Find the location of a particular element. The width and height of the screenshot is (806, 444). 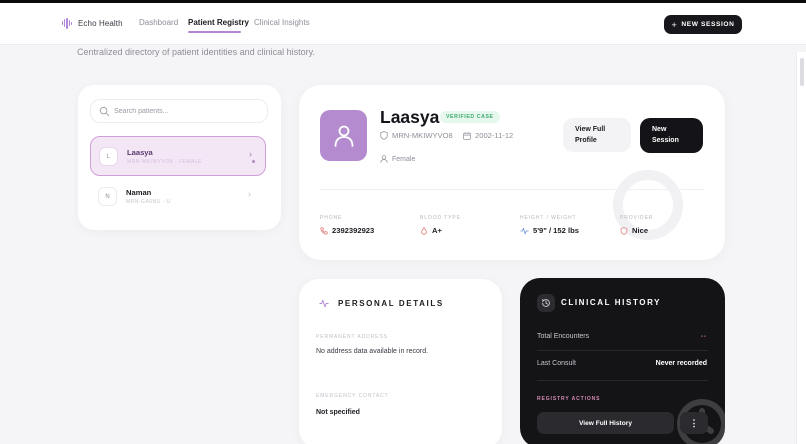

user-icon is located at coordinates (343, 136).